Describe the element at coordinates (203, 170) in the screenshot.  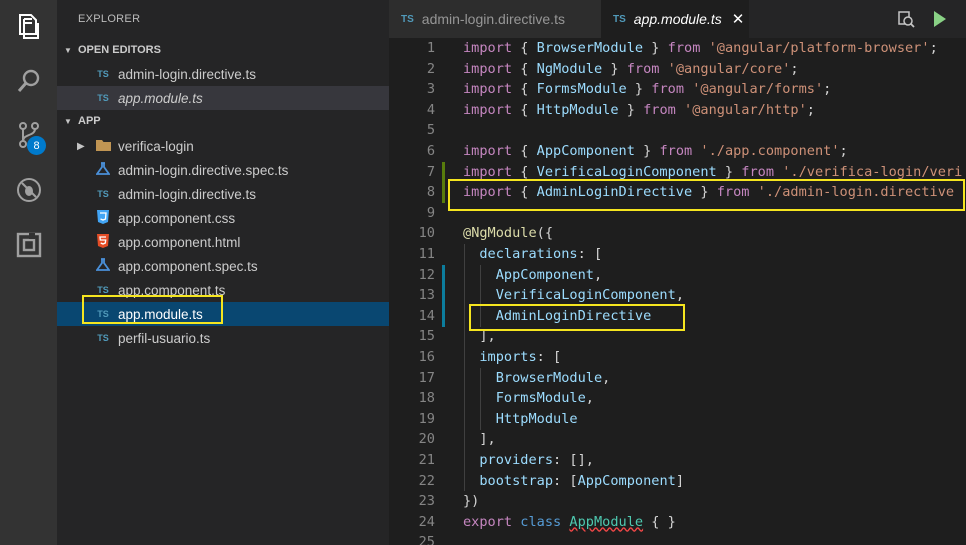
I see `file-label: admin-login.directive.spec.ts` at that location.